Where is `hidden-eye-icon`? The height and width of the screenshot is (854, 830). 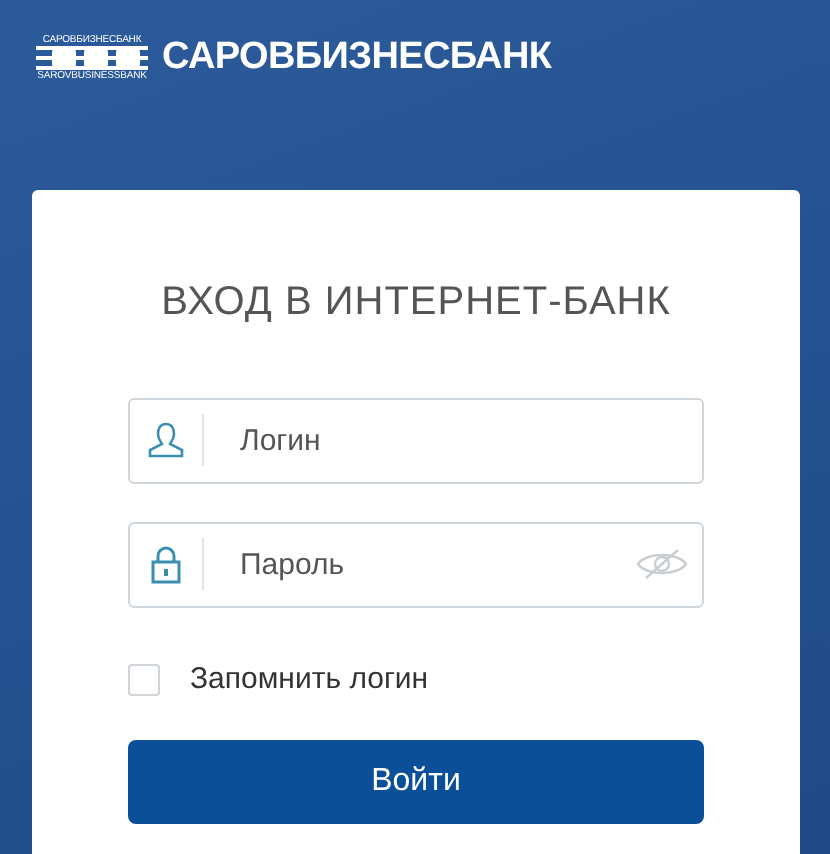
hidden-eye-icon is located at coordinates (662, 564).